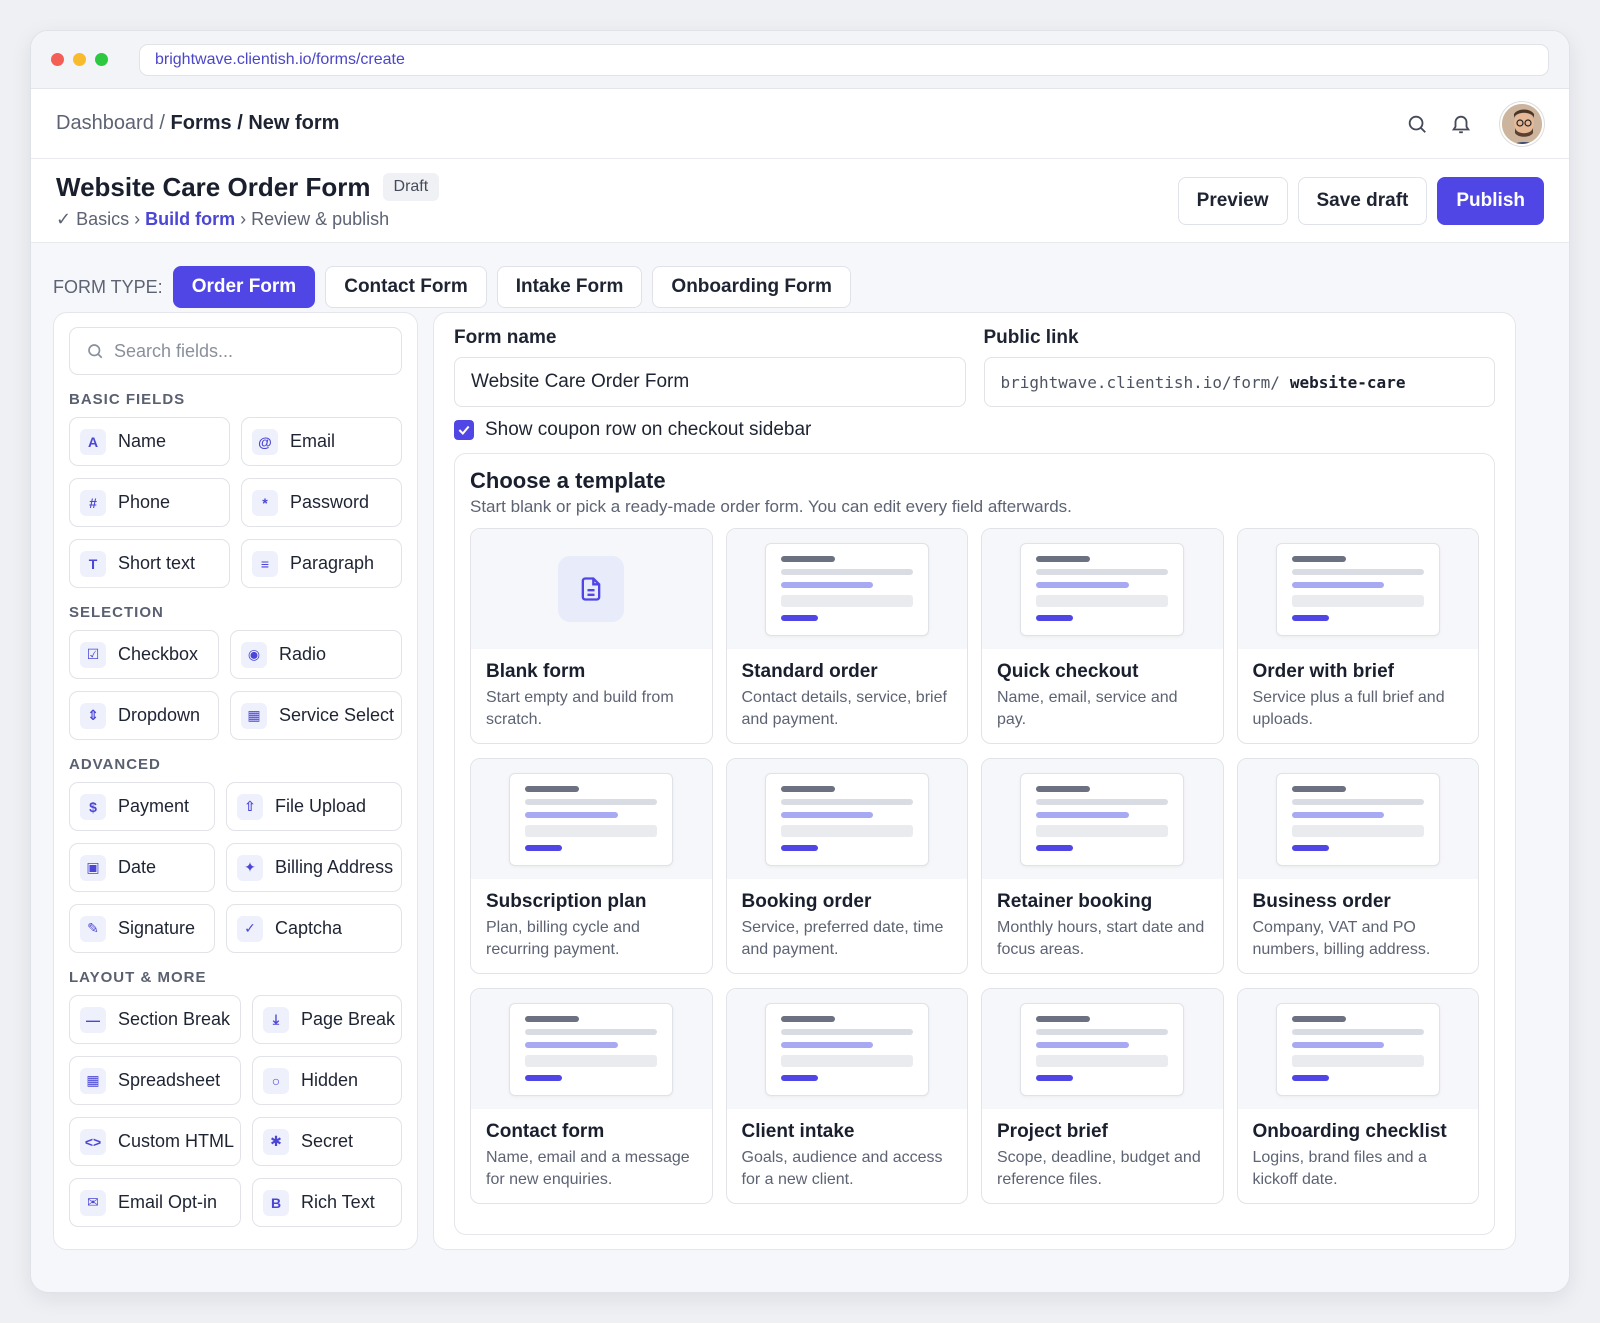 This screenshot has width=1600, height=1323. Describe the element at coordinates (101, 59) in the screenshot. I see `maximize-dot-icon` at that location.